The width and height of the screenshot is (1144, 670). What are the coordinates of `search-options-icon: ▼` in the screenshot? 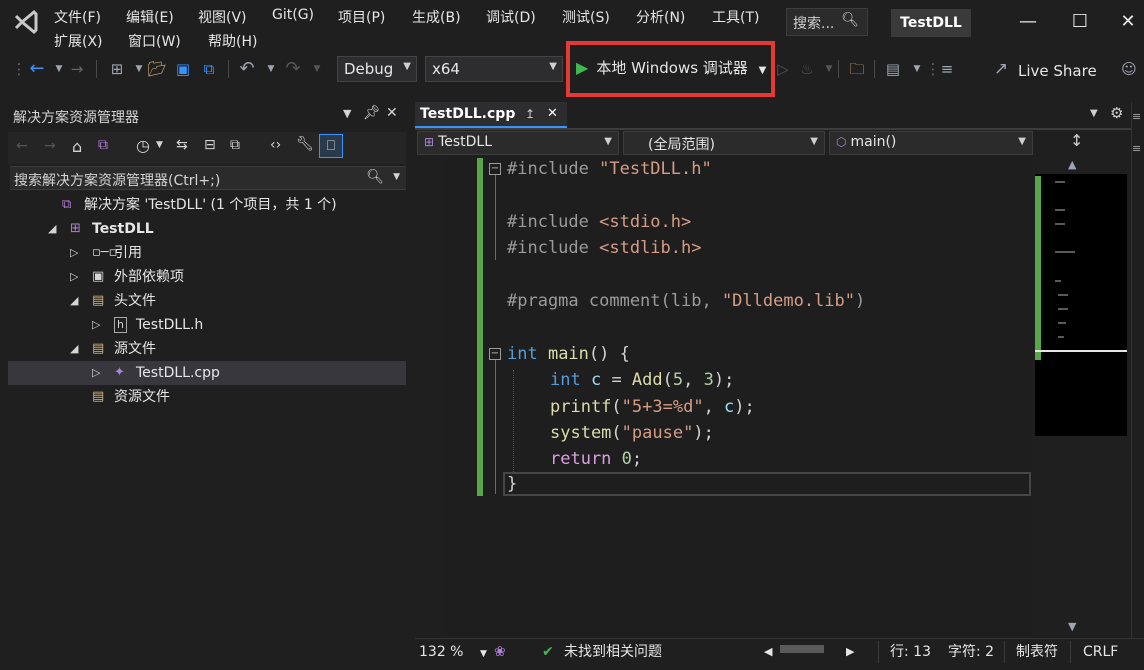 It's located at (396, 177).